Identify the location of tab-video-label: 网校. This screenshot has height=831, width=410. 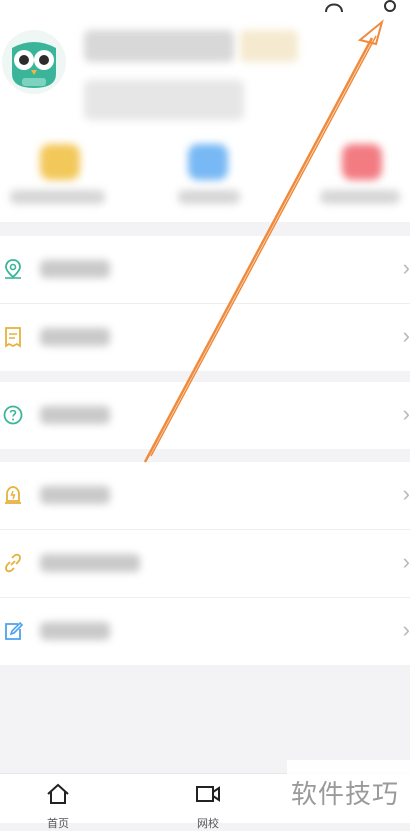
(208, 824).